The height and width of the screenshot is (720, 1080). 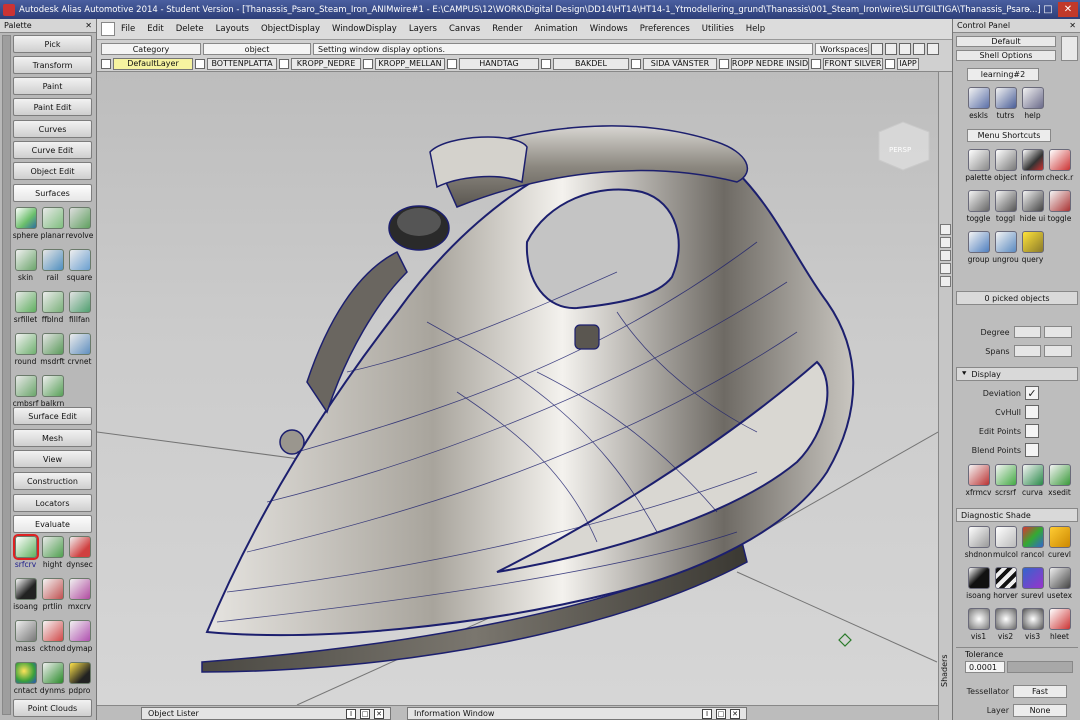 What do you see at coordinates (1028, 9) in the screenshot?
I see `minimize-button: –` at bounding box center [1028, 9].